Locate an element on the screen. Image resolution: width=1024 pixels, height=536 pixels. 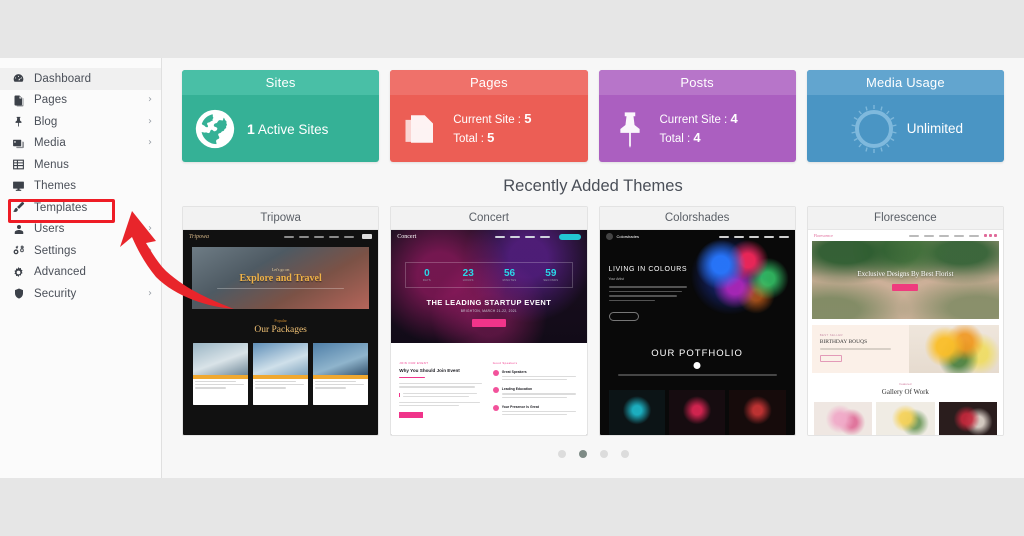
stat-card-posts: Posts Current Site : 4 Total : 4 is located at coordinates (697, 116).